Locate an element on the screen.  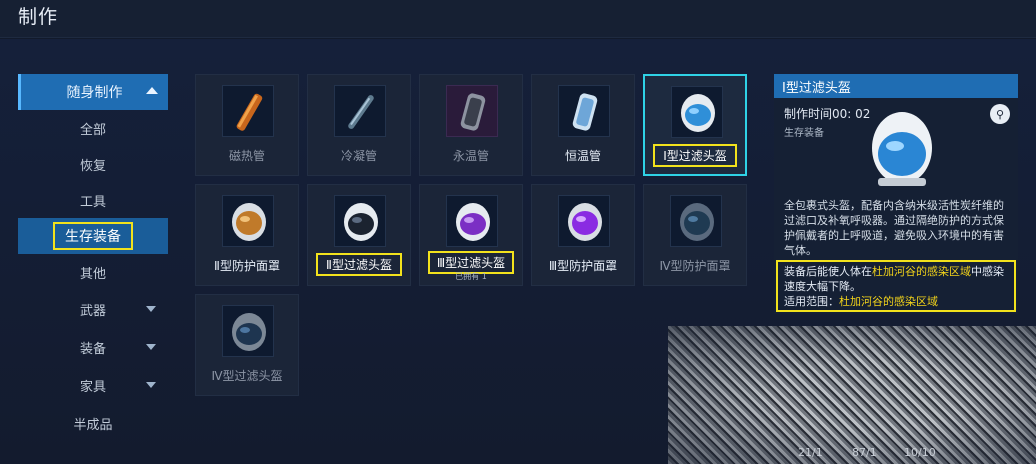
sidebar-item-other: 其他 is located at coordinates (93, 272).